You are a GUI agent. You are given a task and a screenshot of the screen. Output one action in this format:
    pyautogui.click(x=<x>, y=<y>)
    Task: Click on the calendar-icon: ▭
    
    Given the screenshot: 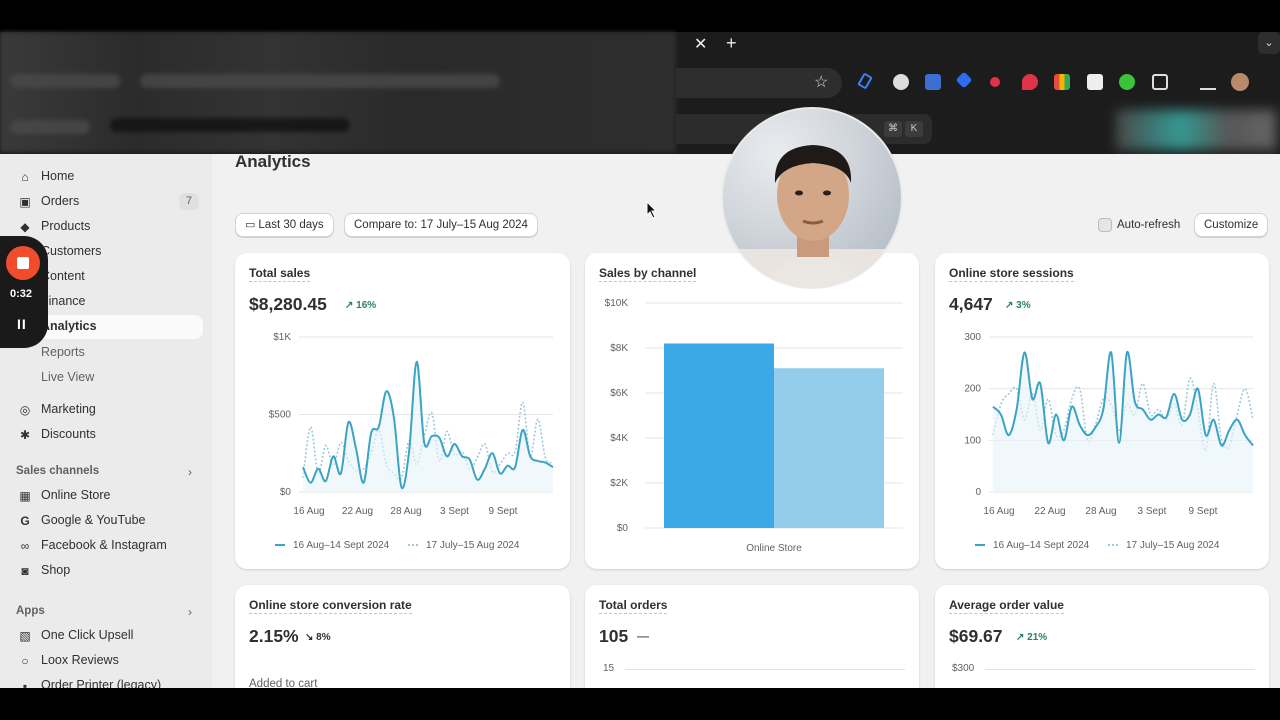 What is the action you would take?
    pyautogui.click(x=250, y=225)
    